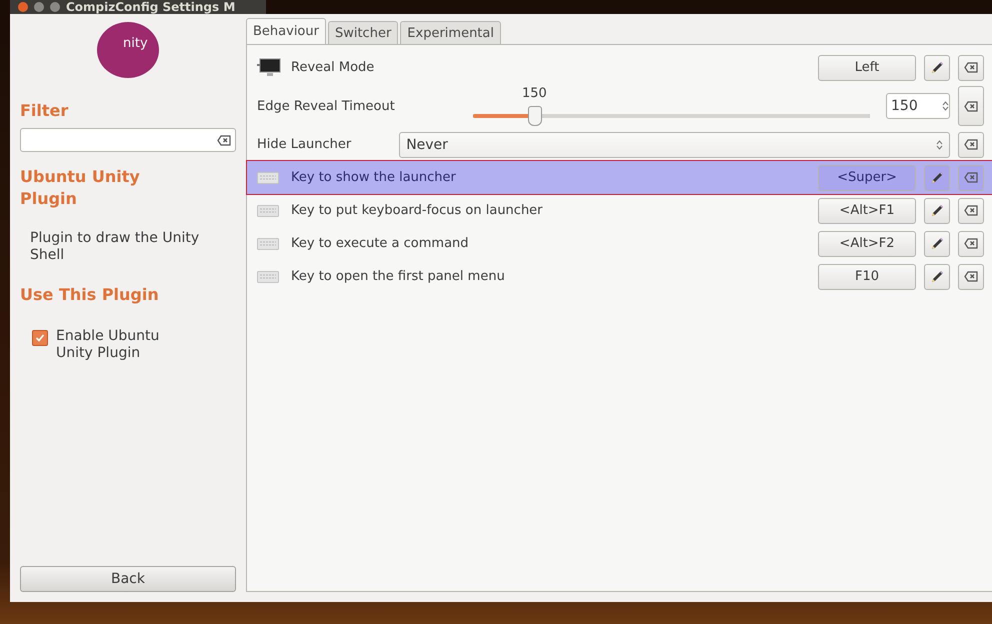 This screenshot has height=624, width=992. I want to click on value-button: Left, so click(867, 67).